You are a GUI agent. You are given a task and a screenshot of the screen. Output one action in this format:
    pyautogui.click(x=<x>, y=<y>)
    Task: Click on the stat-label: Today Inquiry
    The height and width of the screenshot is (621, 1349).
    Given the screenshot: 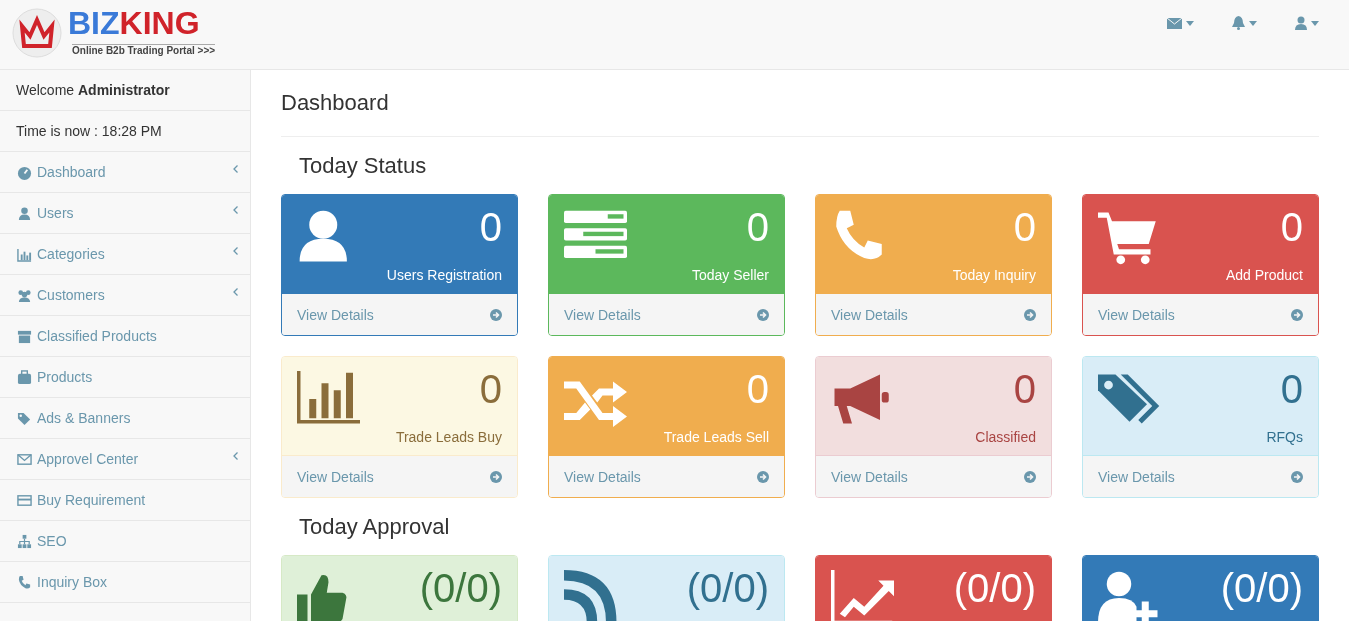 What is the action you would take?
    pyautogui.click(x=994, y=275)
    